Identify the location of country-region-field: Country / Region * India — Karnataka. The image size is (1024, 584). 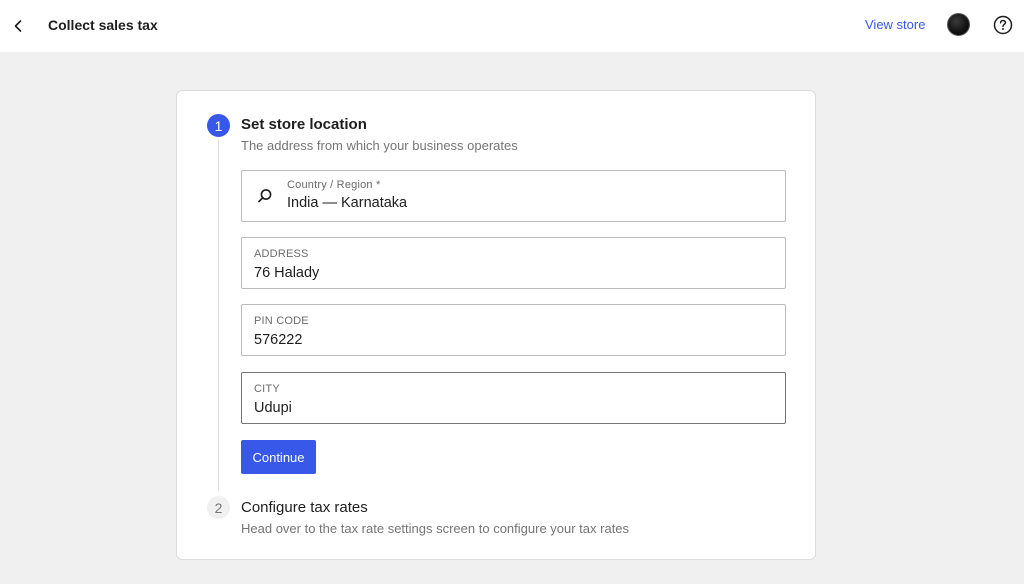
(513, 196).